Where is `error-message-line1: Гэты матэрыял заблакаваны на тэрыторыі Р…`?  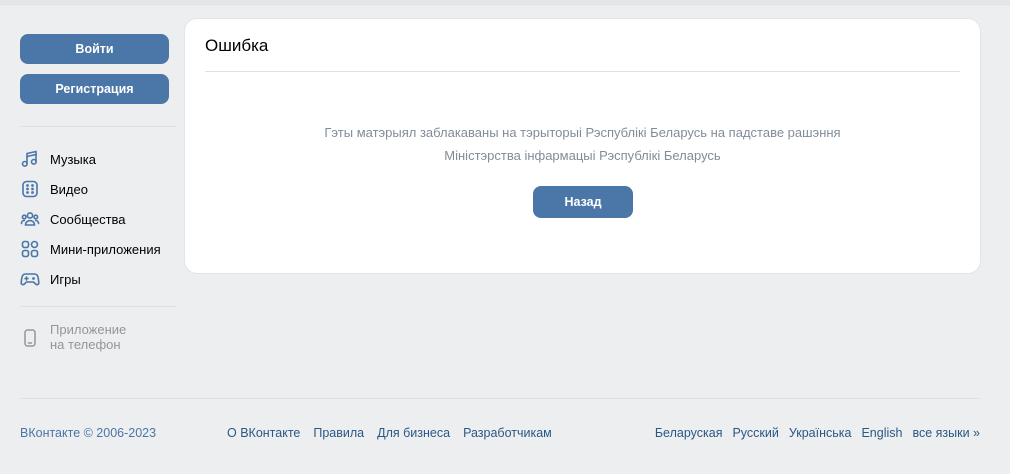
error-message-line1: Гэты матэрыял заблакаваны на тэрыторыі Р… is located at coordinates (582, 132).